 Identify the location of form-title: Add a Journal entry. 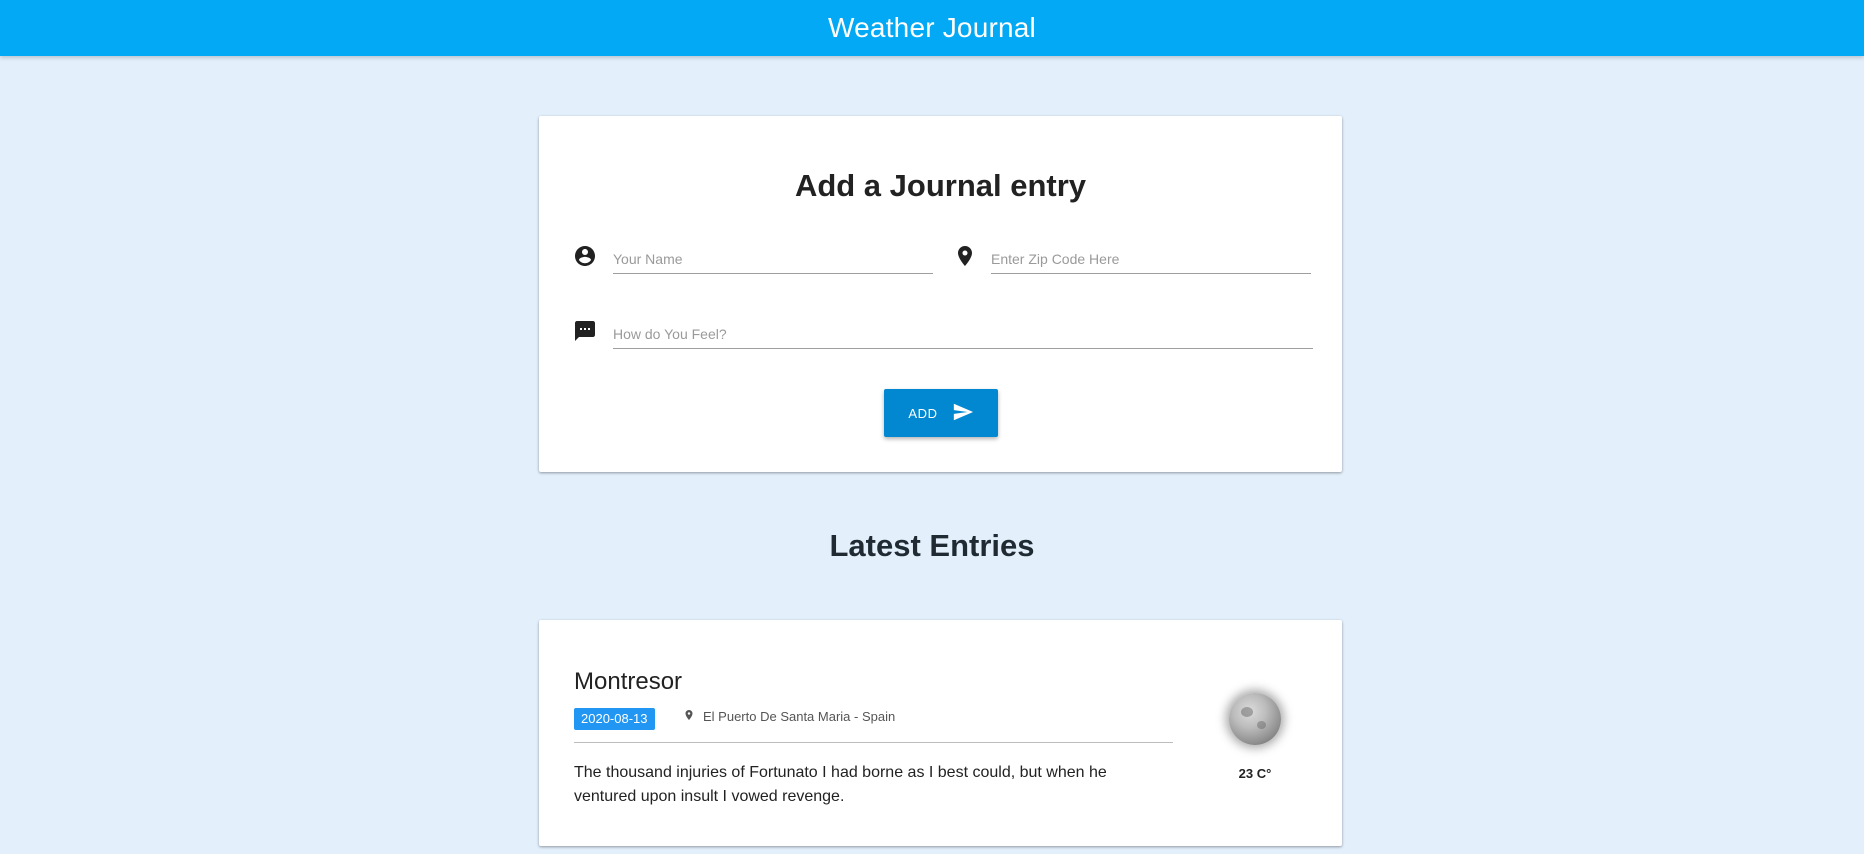
(940, 185).